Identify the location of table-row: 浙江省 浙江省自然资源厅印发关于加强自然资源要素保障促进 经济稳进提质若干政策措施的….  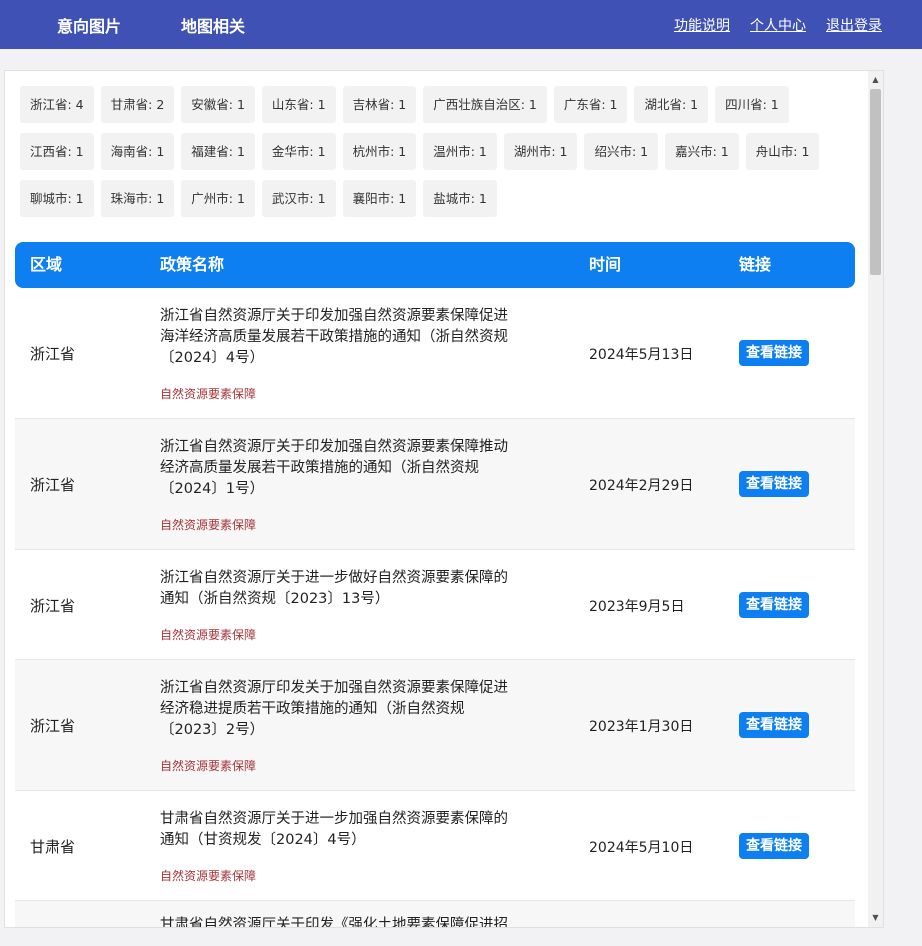
(435, 725).